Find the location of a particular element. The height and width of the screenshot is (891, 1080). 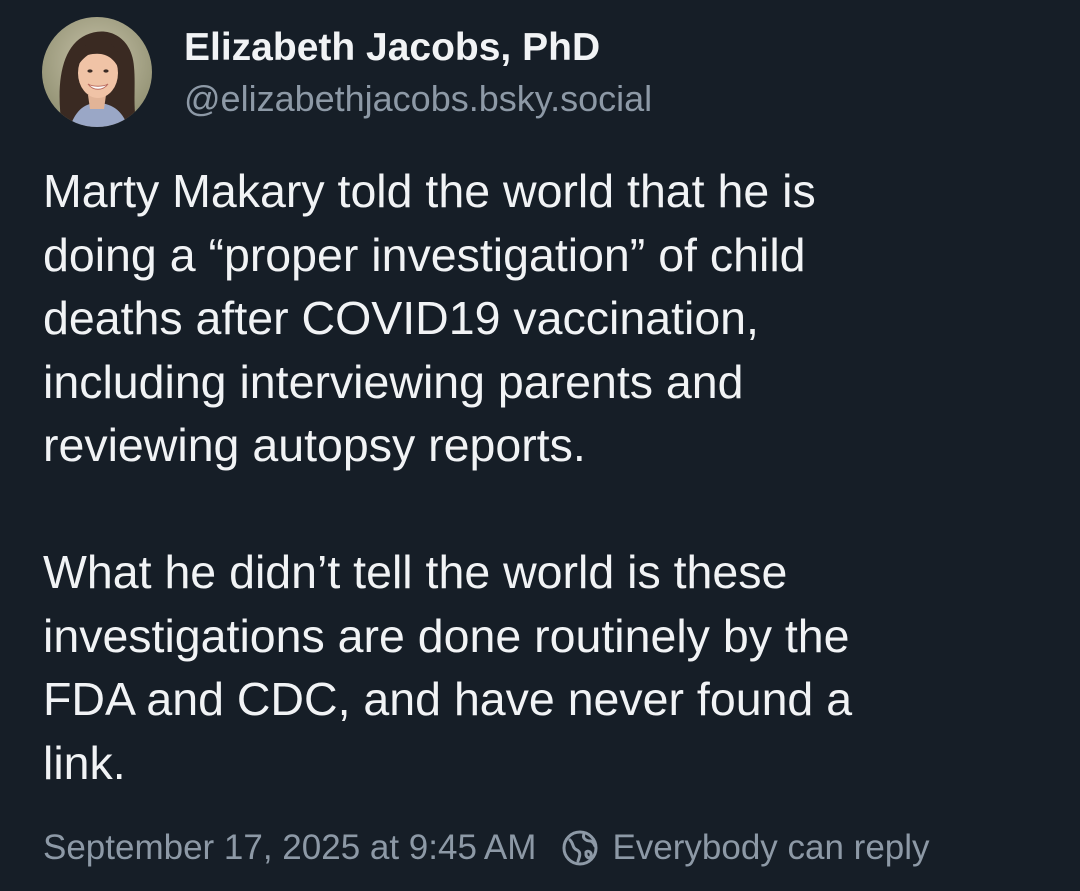

author-display-name: Elizabeth Jacobs, PhD is located at coordinates (534, 48).